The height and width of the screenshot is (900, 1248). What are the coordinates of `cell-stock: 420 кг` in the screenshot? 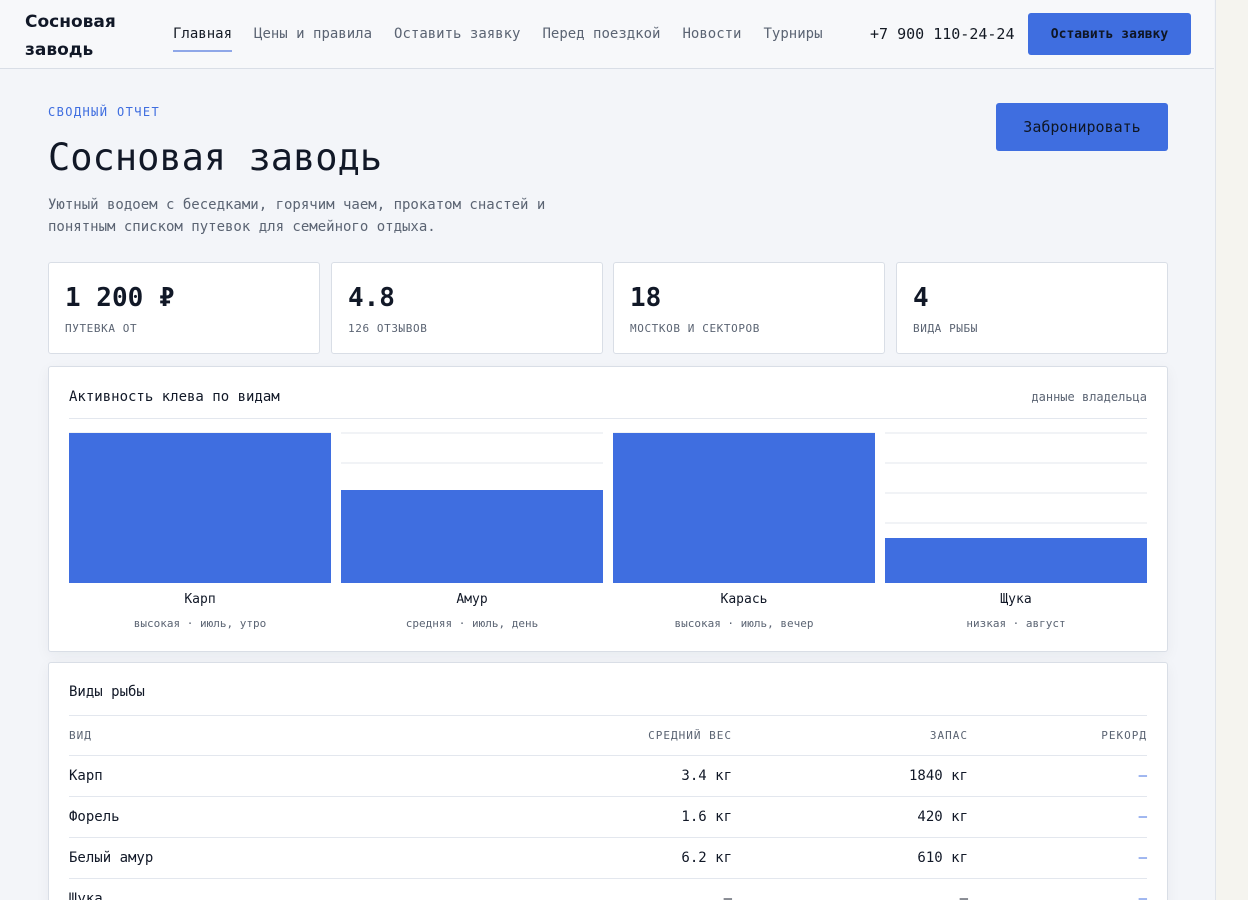 It's located at (850, 817).